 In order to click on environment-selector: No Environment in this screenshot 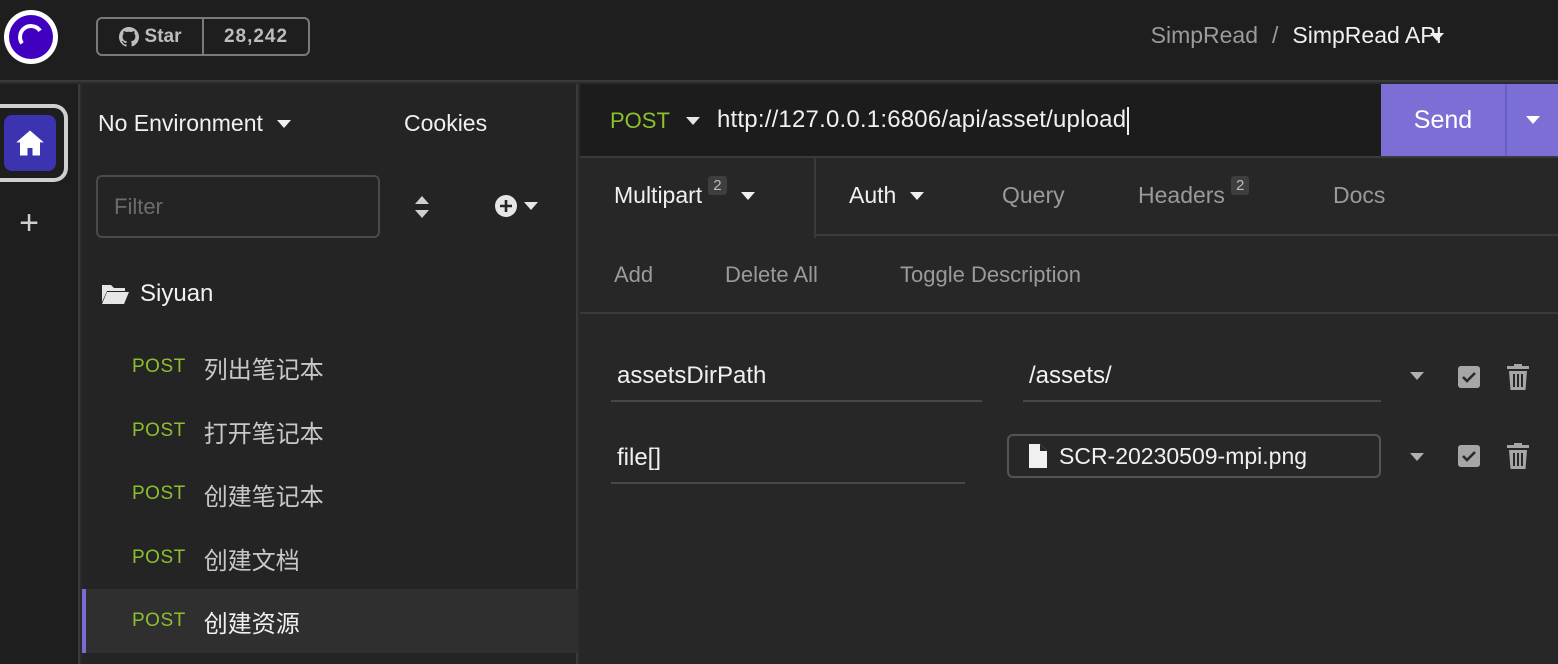, I will do `click(194, 123)`.